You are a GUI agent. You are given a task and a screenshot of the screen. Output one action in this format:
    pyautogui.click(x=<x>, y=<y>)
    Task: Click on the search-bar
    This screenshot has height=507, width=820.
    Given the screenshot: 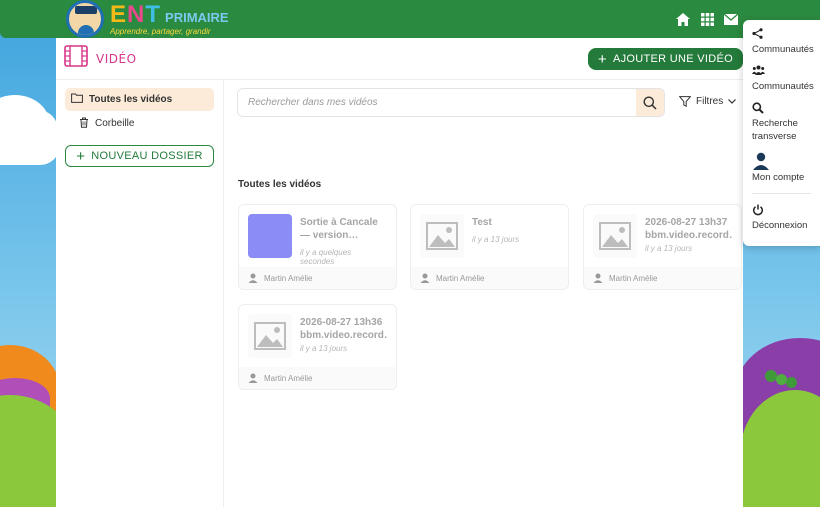 What is the action you would take?
    pyautogui.click(x=451, y=102)
    